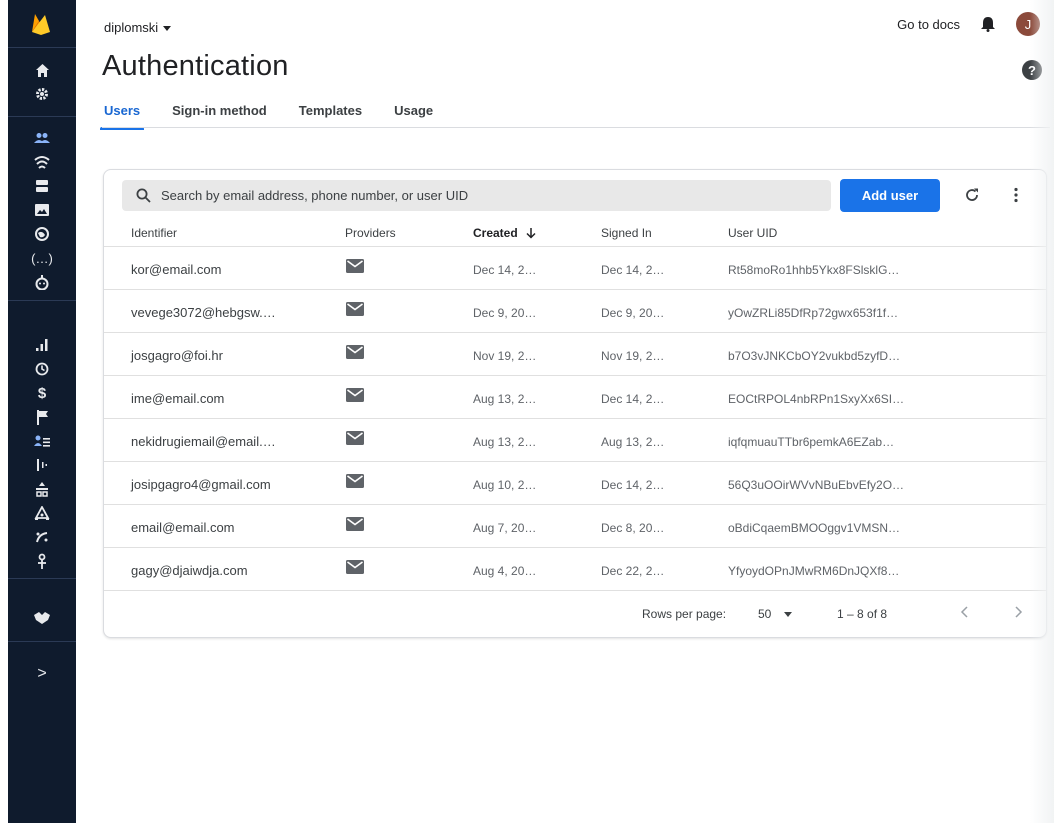  What do you see at coordinates (122, 116) in the screenshot?
I see `tab-users: Users` at bounding box center [122, 116].